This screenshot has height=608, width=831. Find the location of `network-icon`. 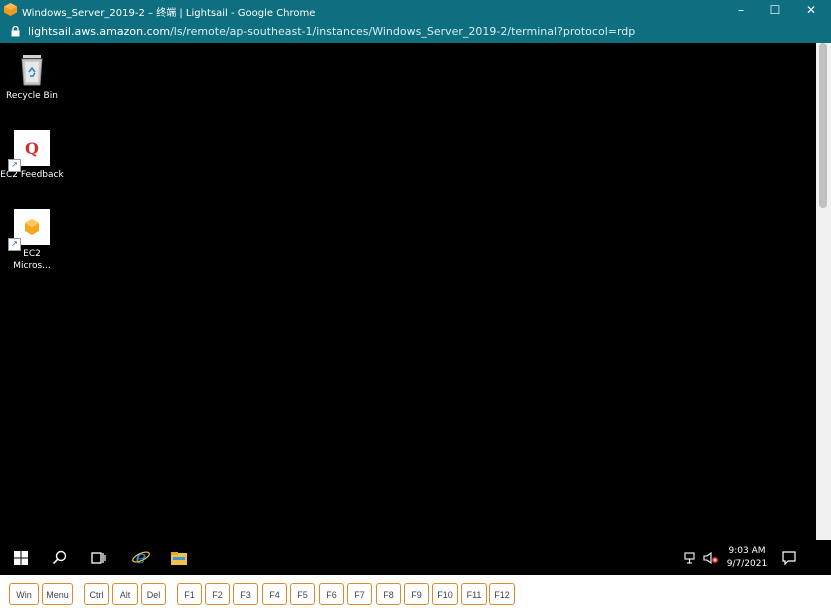

network-icon is located at coordinates (691, 558).